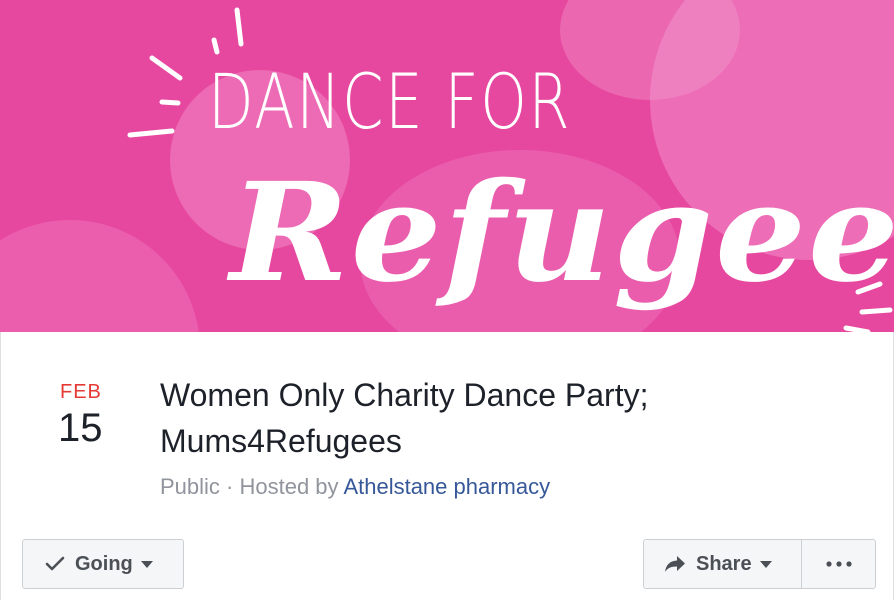  I want to click on host-link: Athelstane pharmacy, so click(446, 486).